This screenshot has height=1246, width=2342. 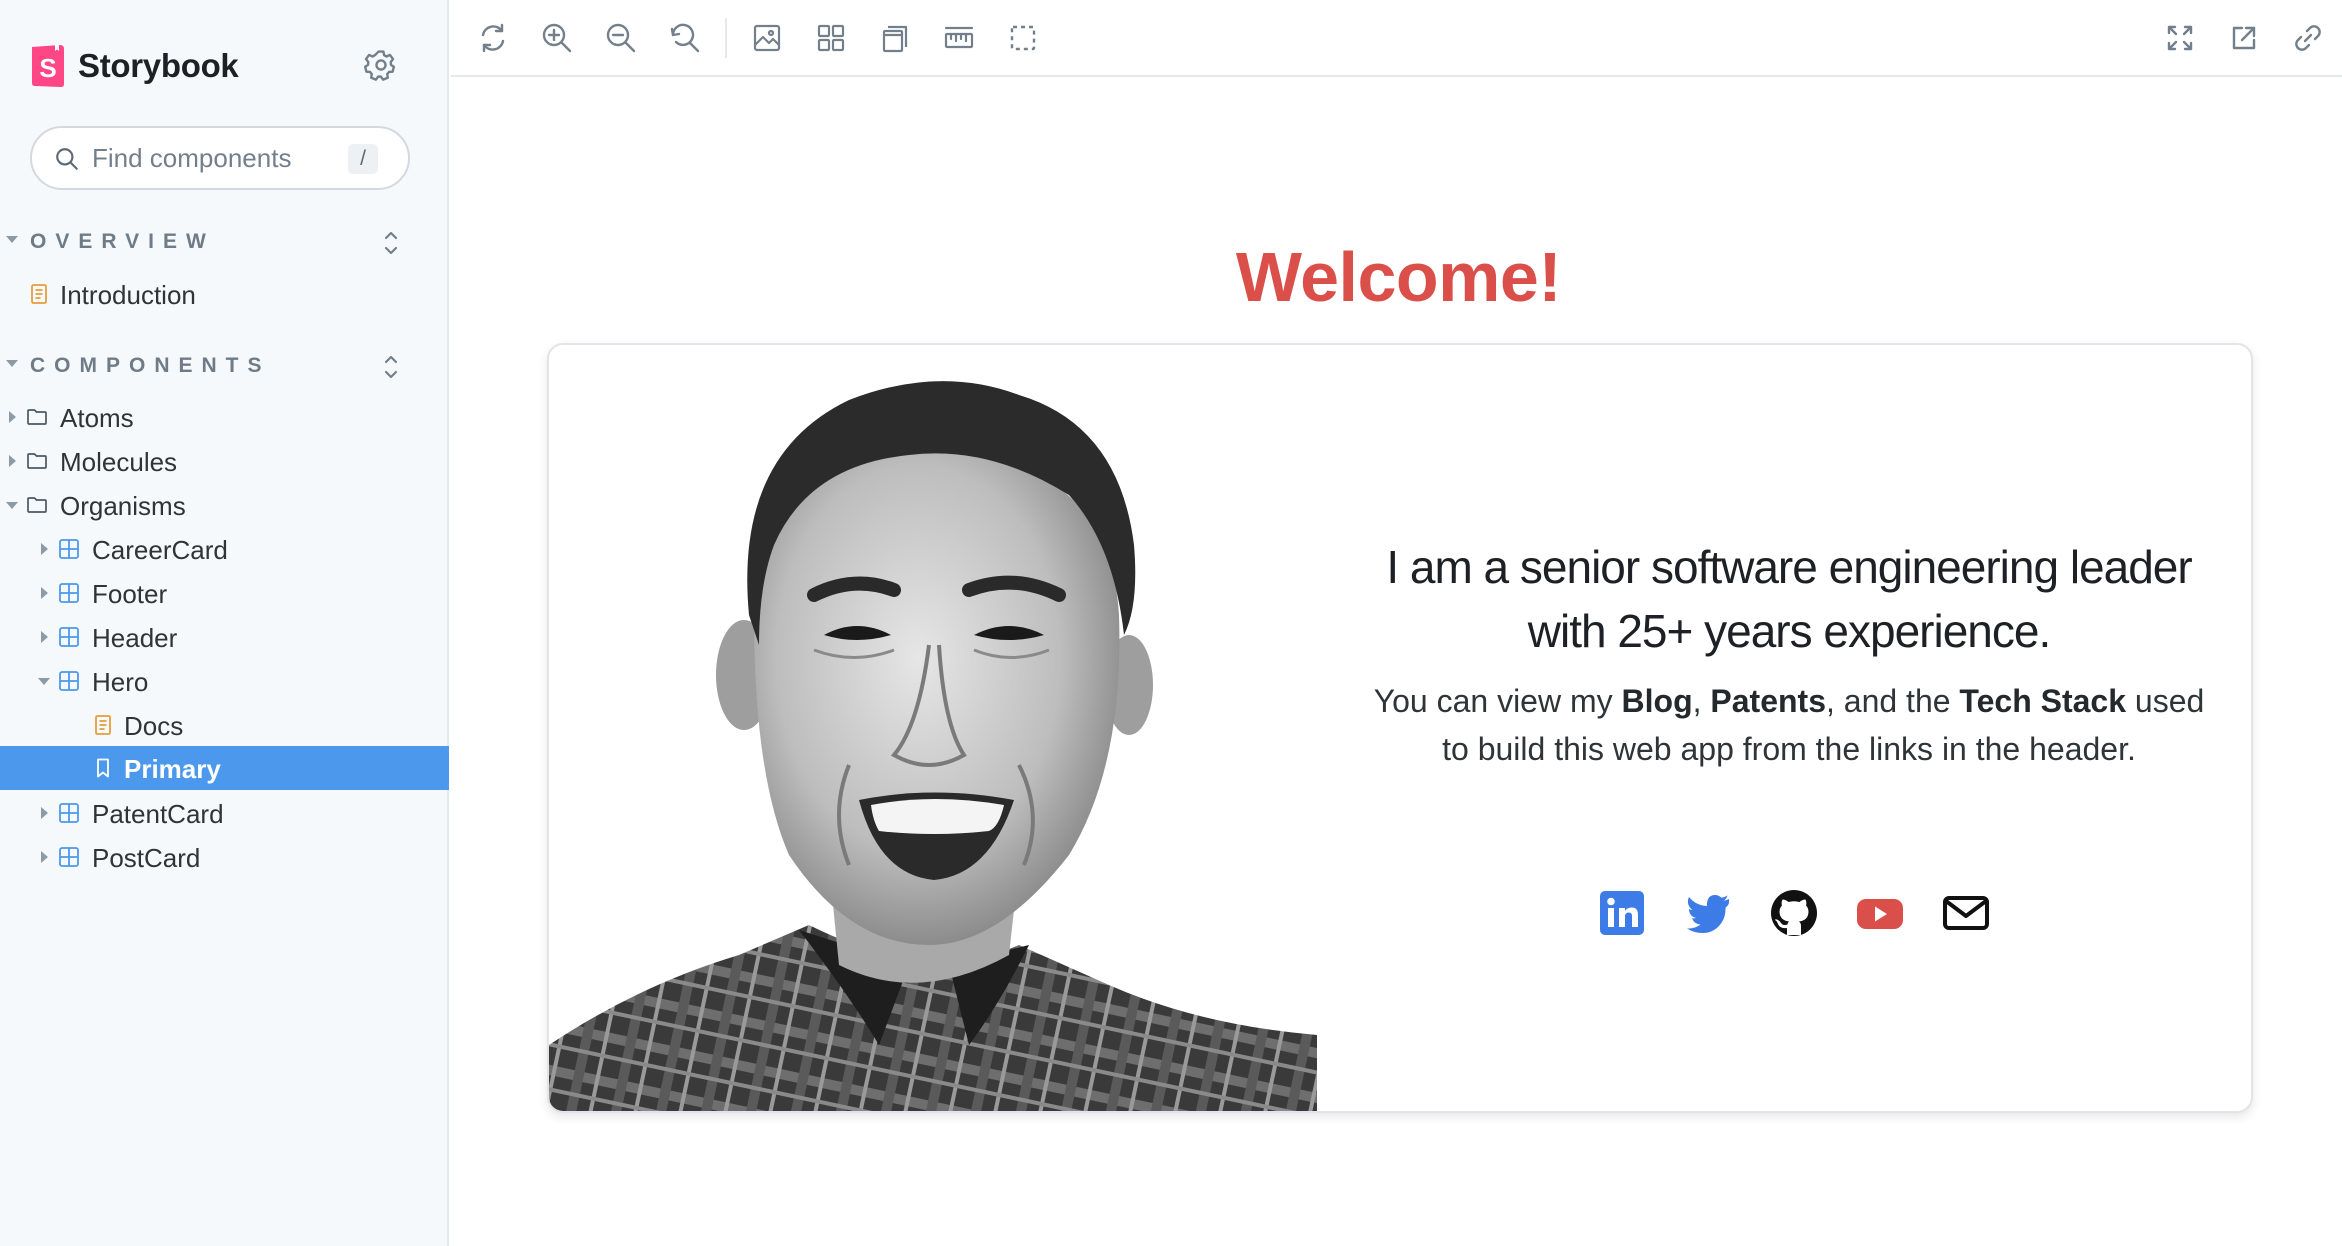 I want to click on zoom-in-button, so click(x=557, y=38).